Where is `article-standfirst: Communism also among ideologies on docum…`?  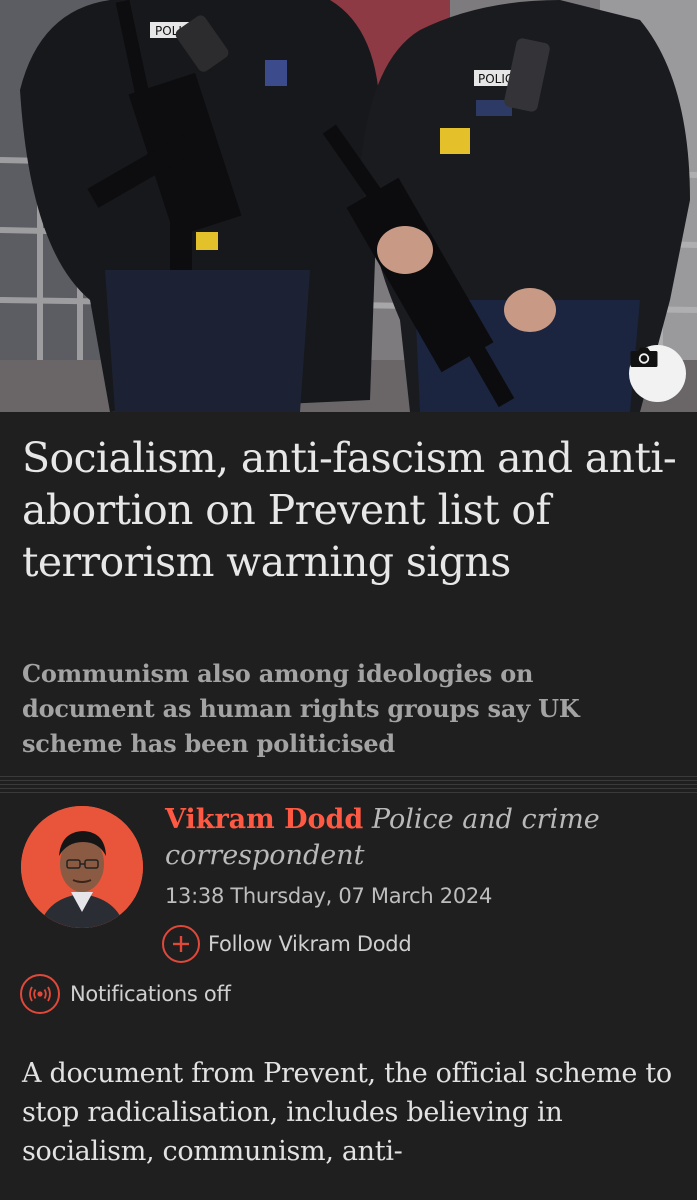
article-standfirst: Communism also among ideologies on docum… is located at coordinates (301, 708).